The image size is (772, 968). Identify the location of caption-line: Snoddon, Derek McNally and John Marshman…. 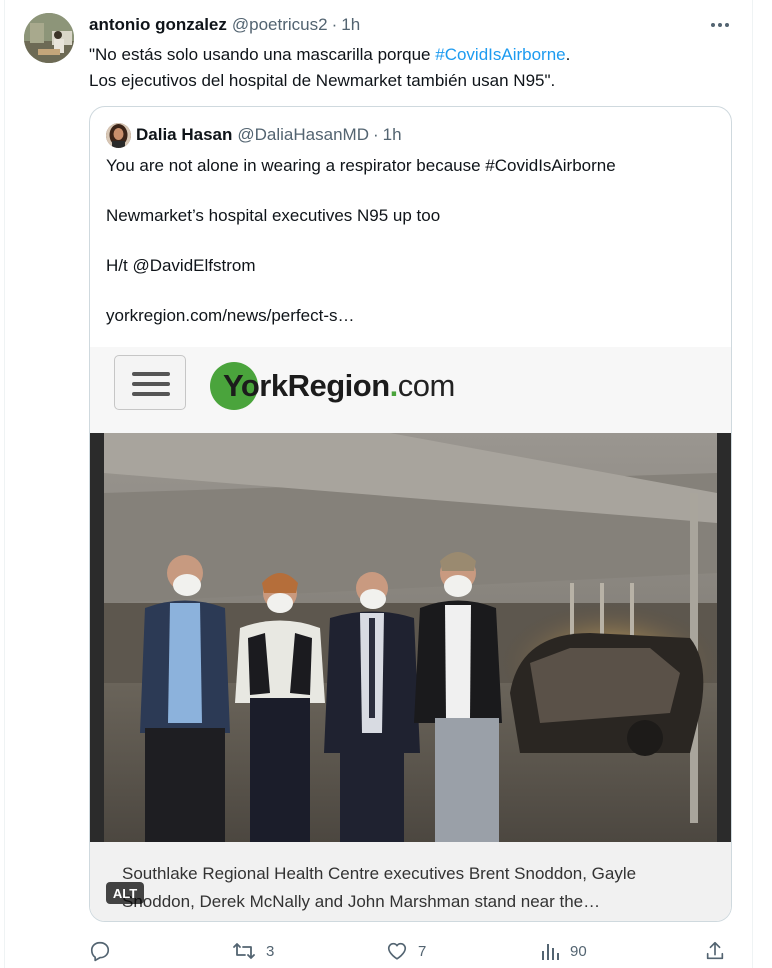
(361, 901).